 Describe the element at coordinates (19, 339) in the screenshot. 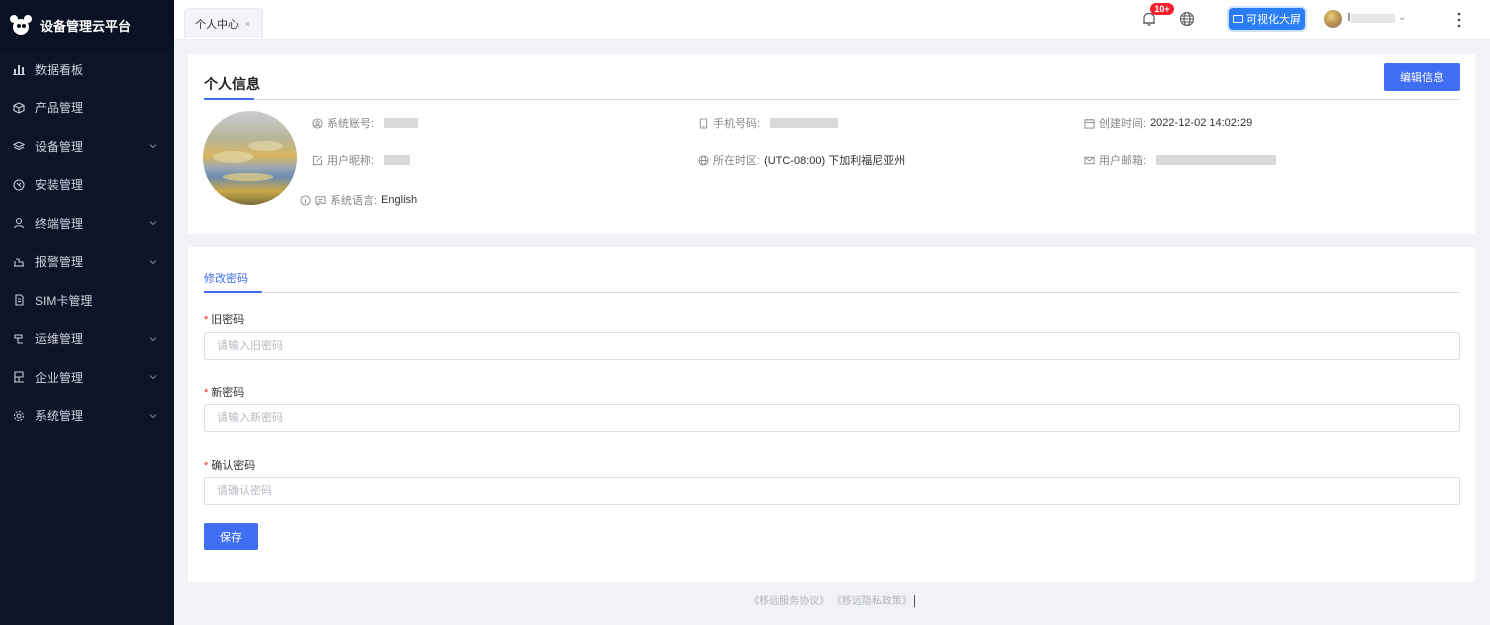

I see `maintenance-icon` at that location.